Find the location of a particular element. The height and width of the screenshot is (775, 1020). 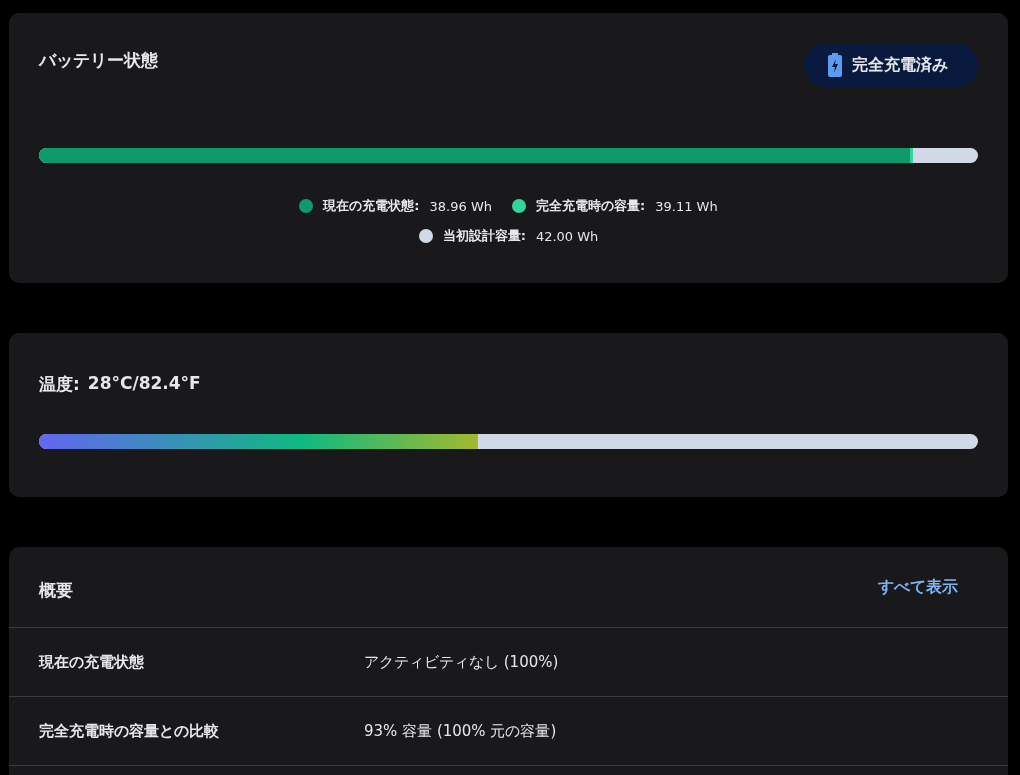

legend-label: 当初設計容量: is located at coordinates (484, 236).